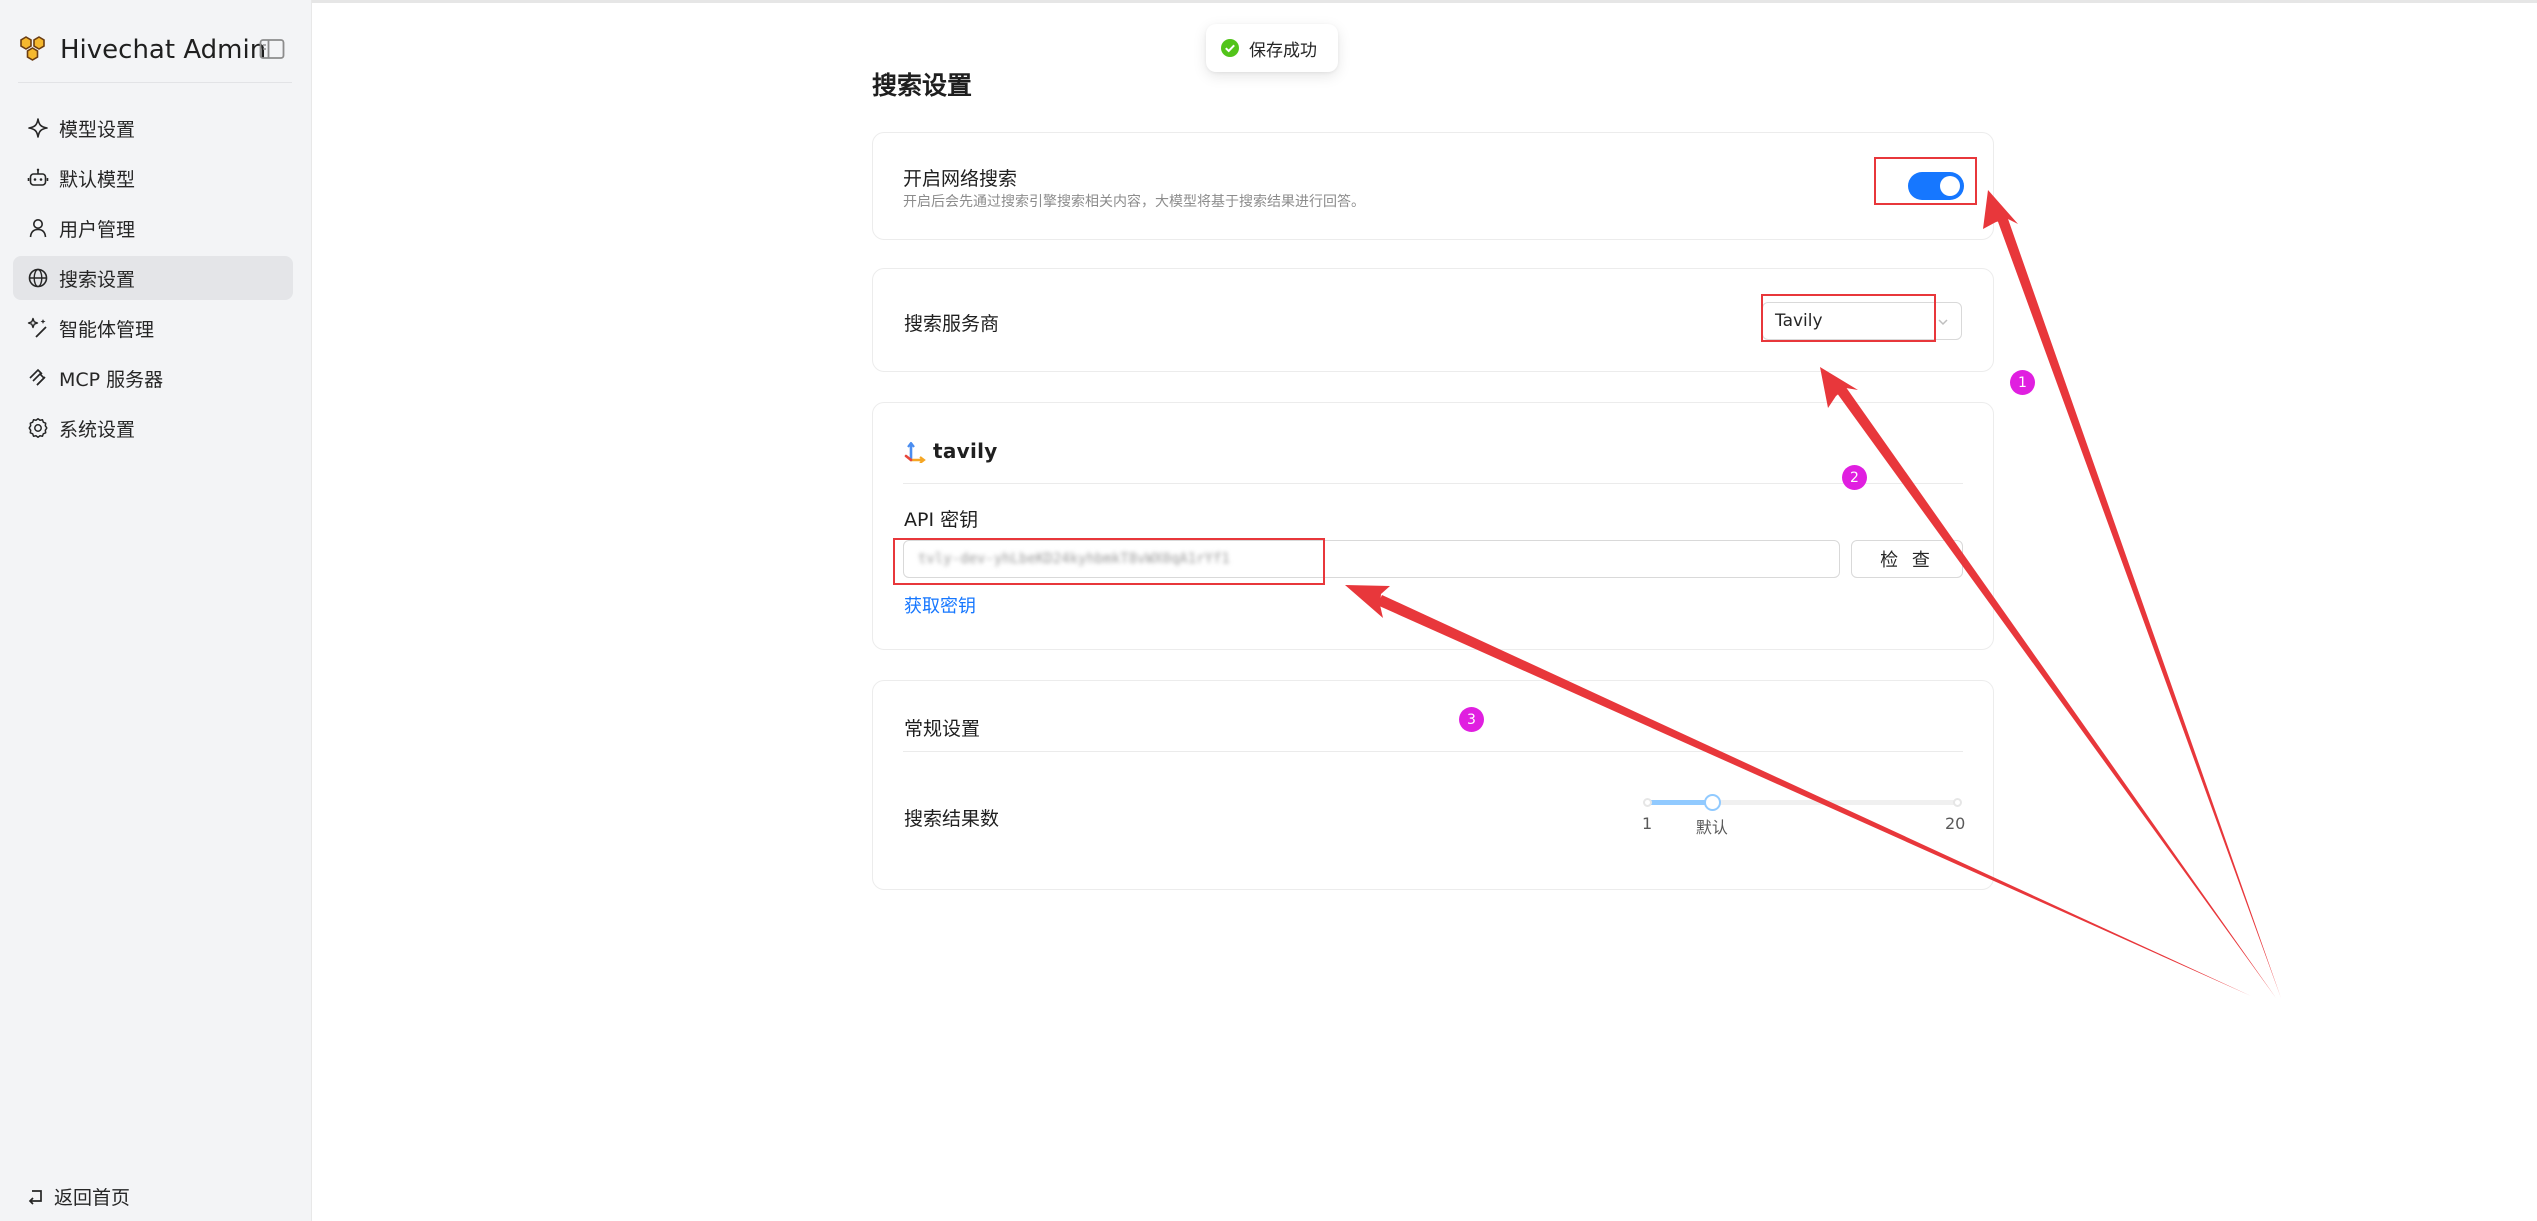 The width and height of the screenshot is (2537, 1221). Describe the element at coordinates (1925, 181) in the screenshot. I see `annotation-box-toggle` at that location.